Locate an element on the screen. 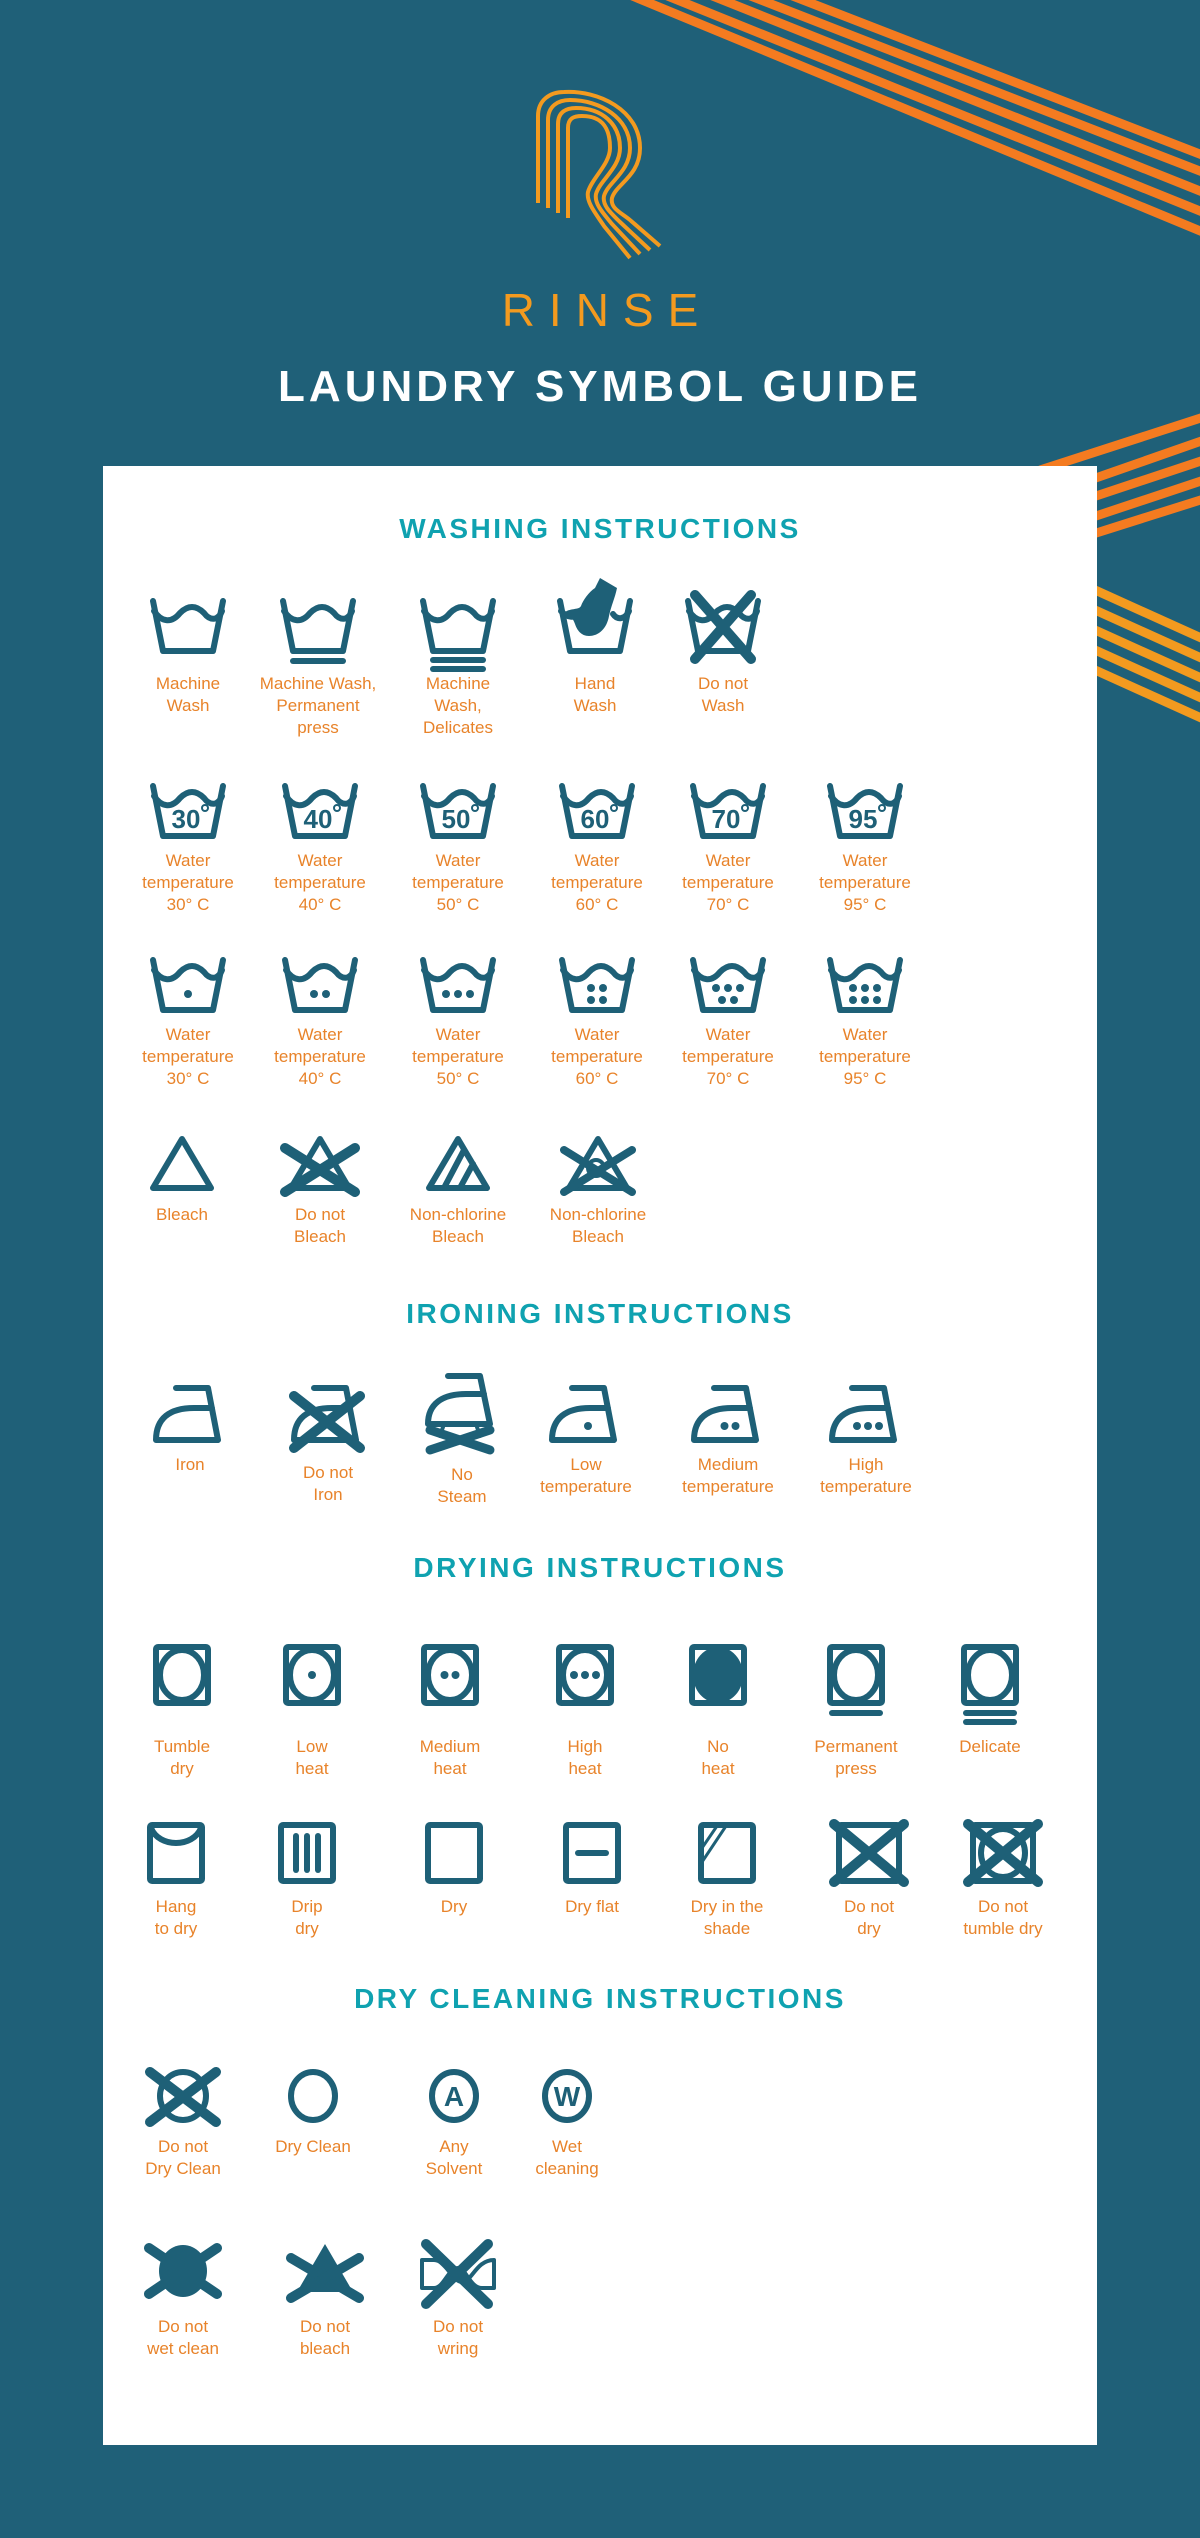  wash-3-dots-icon is located at coordinates (458, 985).